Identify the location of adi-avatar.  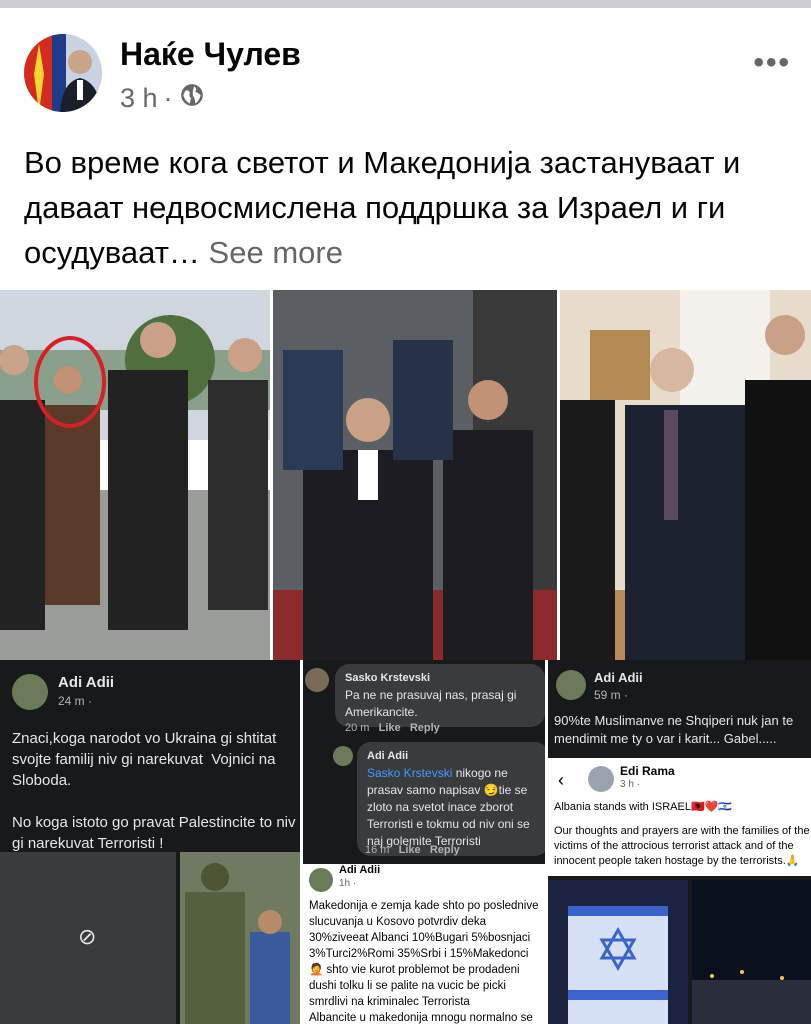
(30, 692).